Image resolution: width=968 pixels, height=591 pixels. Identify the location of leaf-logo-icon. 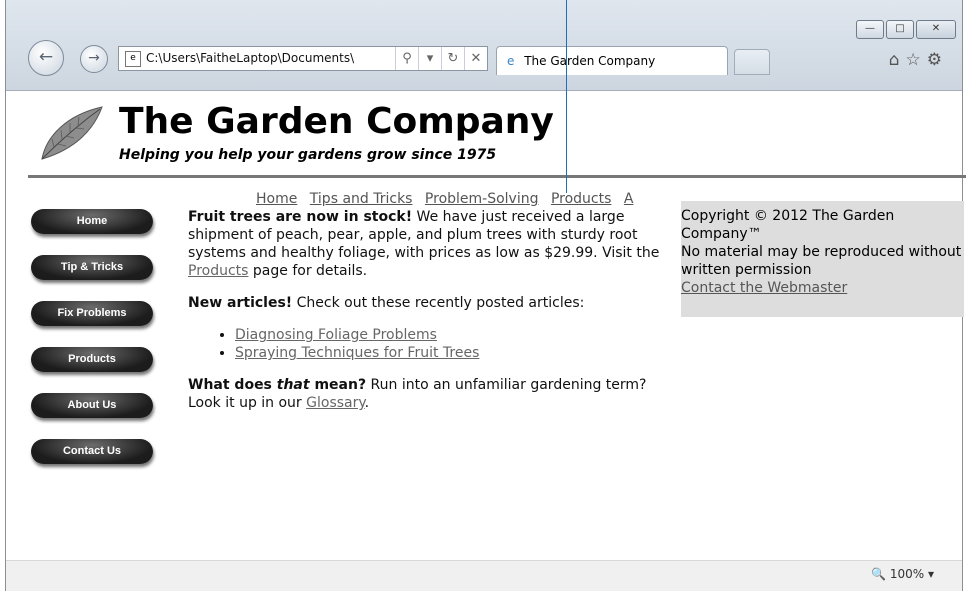
(72, 133).